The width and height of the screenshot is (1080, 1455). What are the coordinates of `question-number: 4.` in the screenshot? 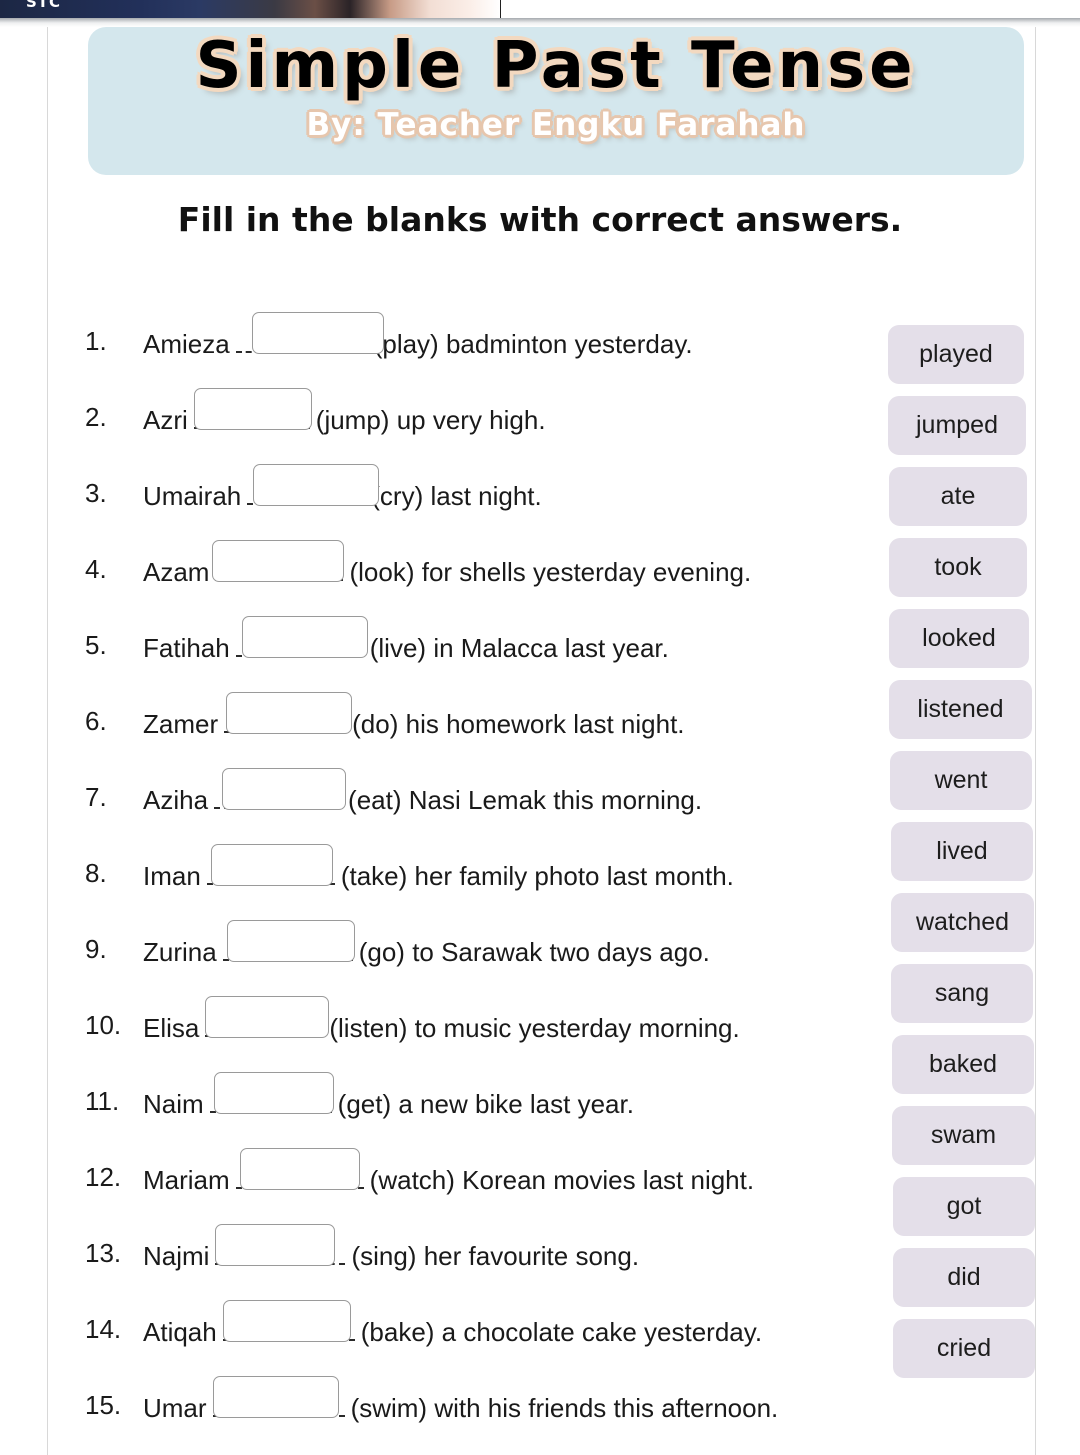 It's located at (96, 569).